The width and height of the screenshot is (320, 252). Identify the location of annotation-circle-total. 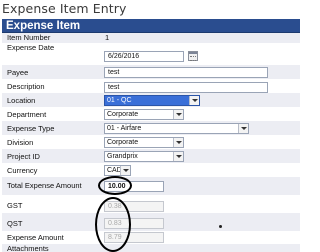
(115, 185).